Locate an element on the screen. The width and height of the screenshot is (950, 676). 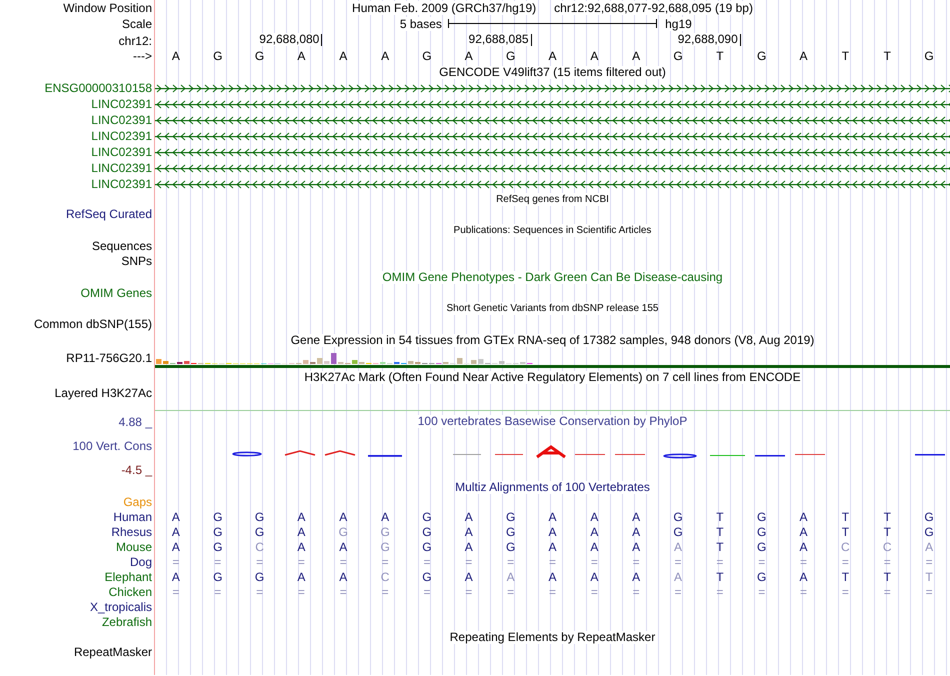
track-label: Sequences is located at coordinates (122, 245).